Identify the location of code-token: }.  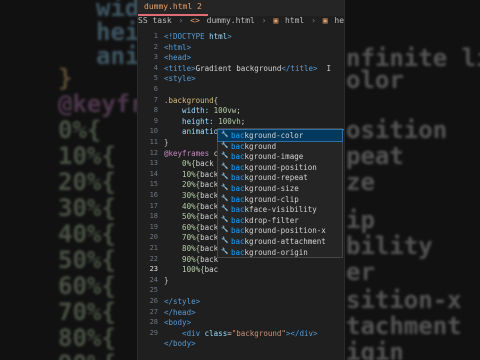
(166, 280).